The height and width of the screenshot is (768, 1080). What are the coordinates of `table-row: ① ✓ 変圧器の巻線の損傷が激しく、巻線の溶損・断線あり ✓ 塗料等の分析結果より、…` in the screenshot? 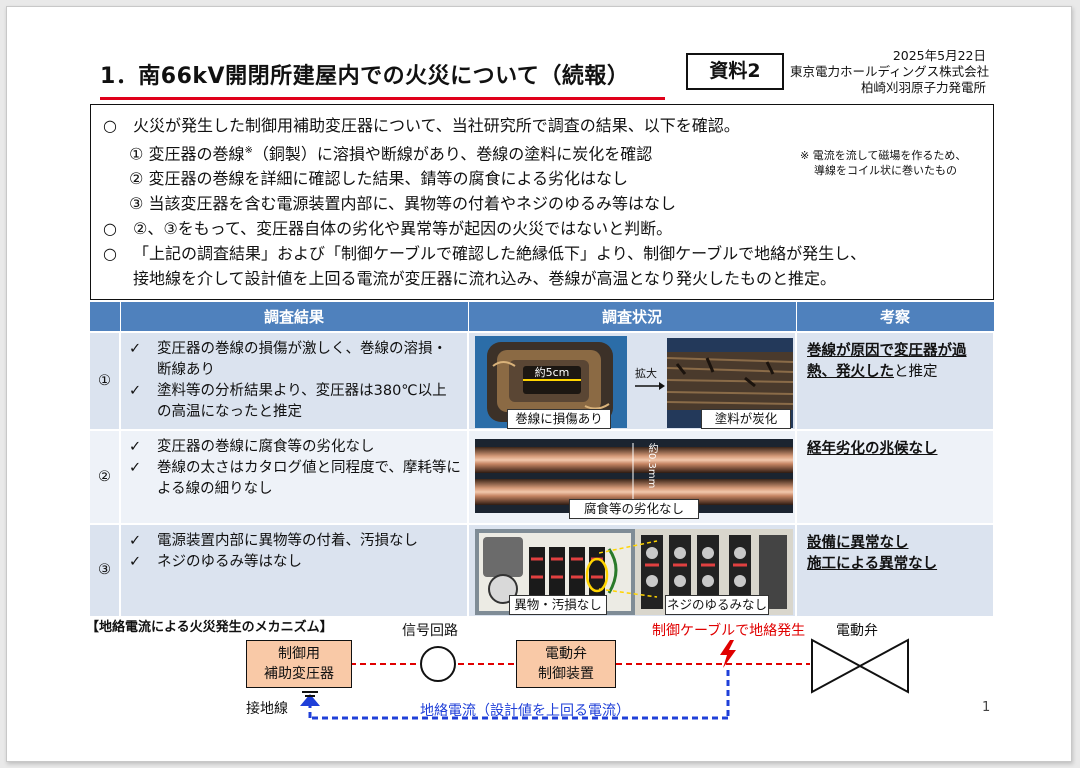 It's located at (542, 380).